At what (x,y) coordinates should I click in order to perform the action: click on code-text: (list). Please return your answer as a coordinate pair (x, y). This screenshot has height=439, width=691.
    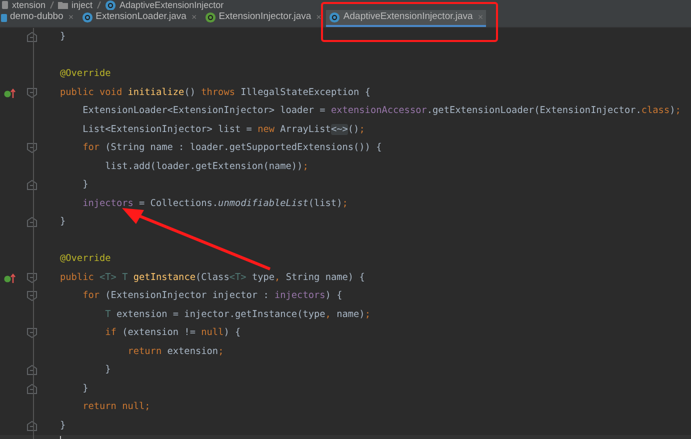
    Looking at the image, I should click on (325, 203).